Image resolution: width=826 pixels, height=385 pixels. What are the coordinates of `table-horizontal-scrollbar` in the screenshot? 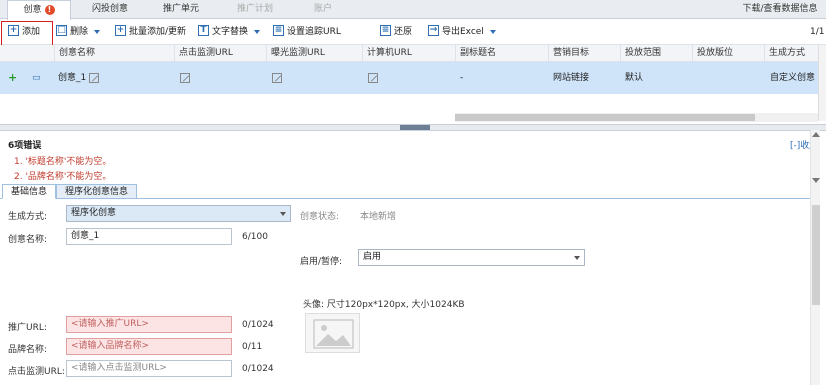 It's located at (636, 117).